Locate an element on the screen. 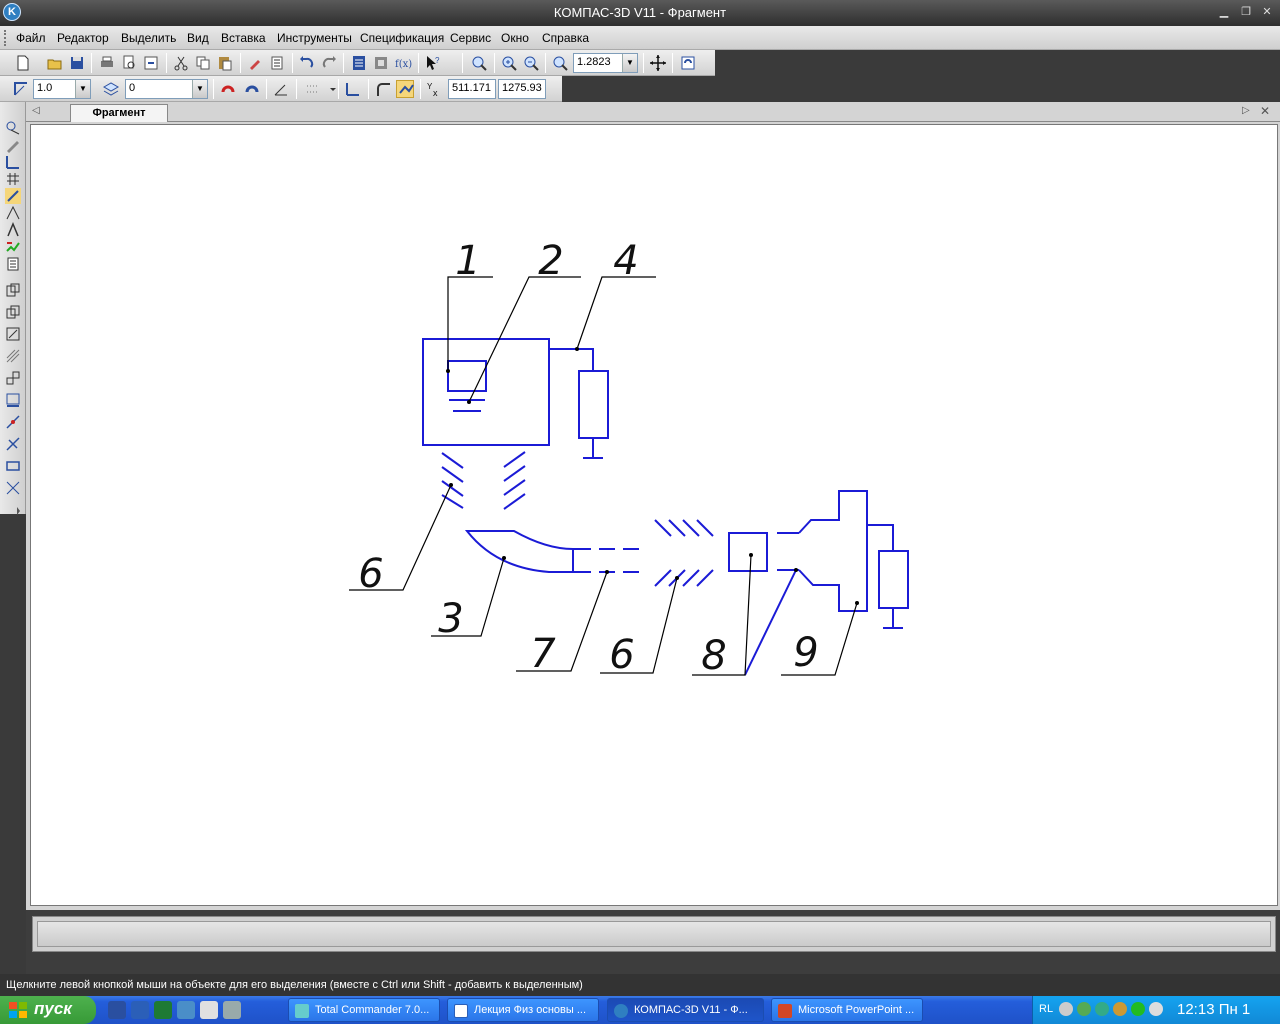 The width and height of the screenshot is (1280, 1024). menu-file: Файл is located at coordinates (31, 38).